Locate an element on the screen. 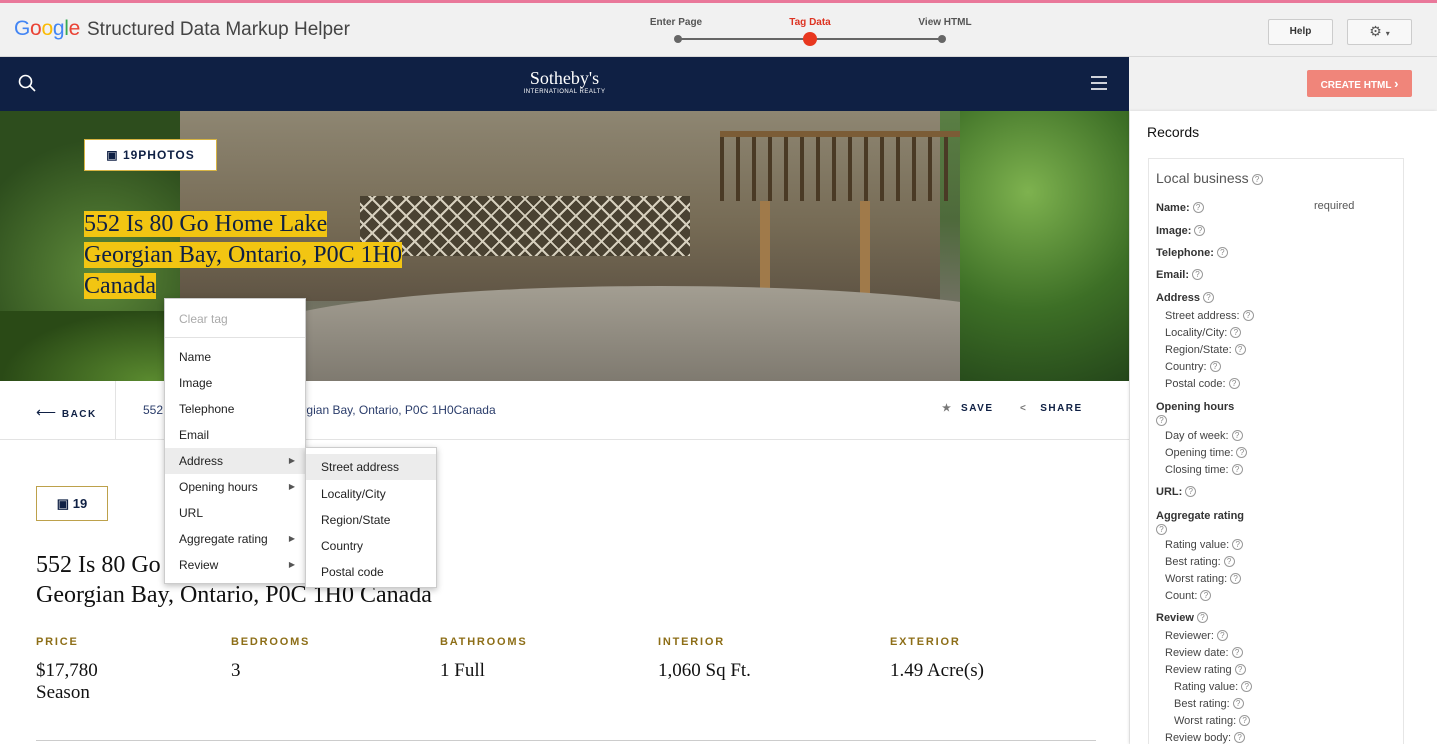  field-reviewer: Reviewer:? is located at coordinates (1196, 636).